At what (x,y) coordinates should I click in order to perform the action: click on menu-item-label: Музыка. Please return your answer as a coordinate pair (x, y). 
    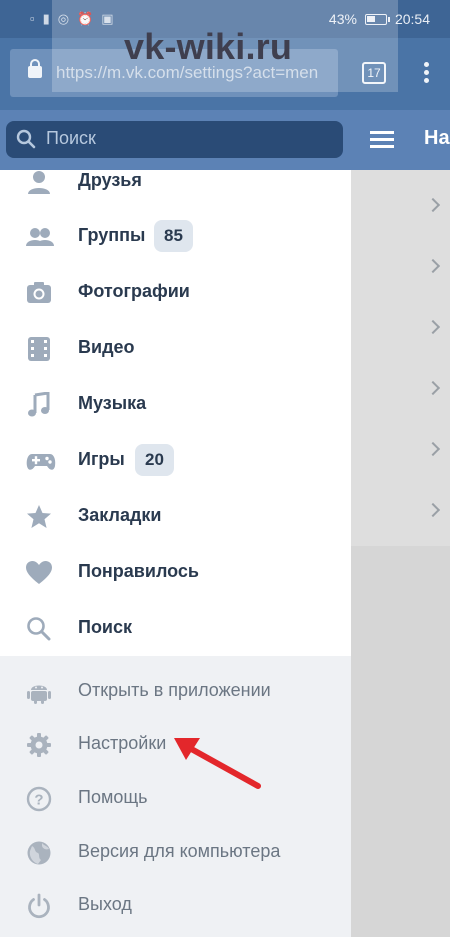
    Looking at the image, I should click on (112, 403).